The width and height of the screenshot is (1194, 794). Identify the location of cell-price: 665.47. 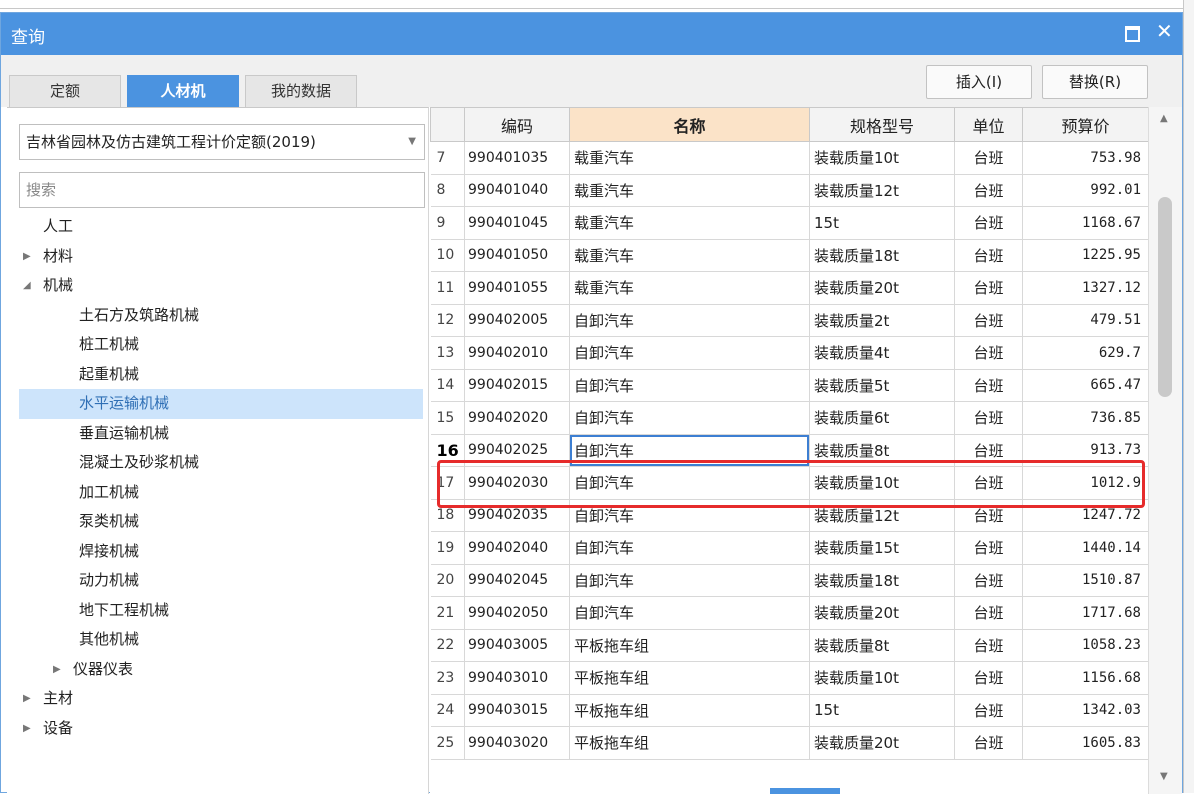
(1085, 385).